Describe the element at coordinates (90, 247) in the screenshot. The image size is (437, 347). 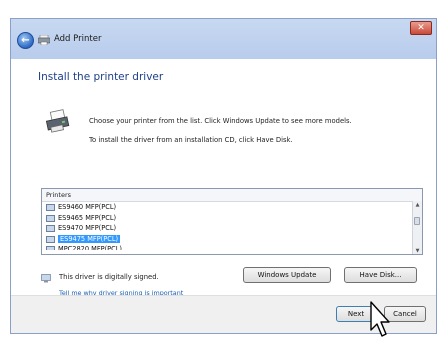
I see `printer-name: MPC2820 MFP(PCL)` at that location.